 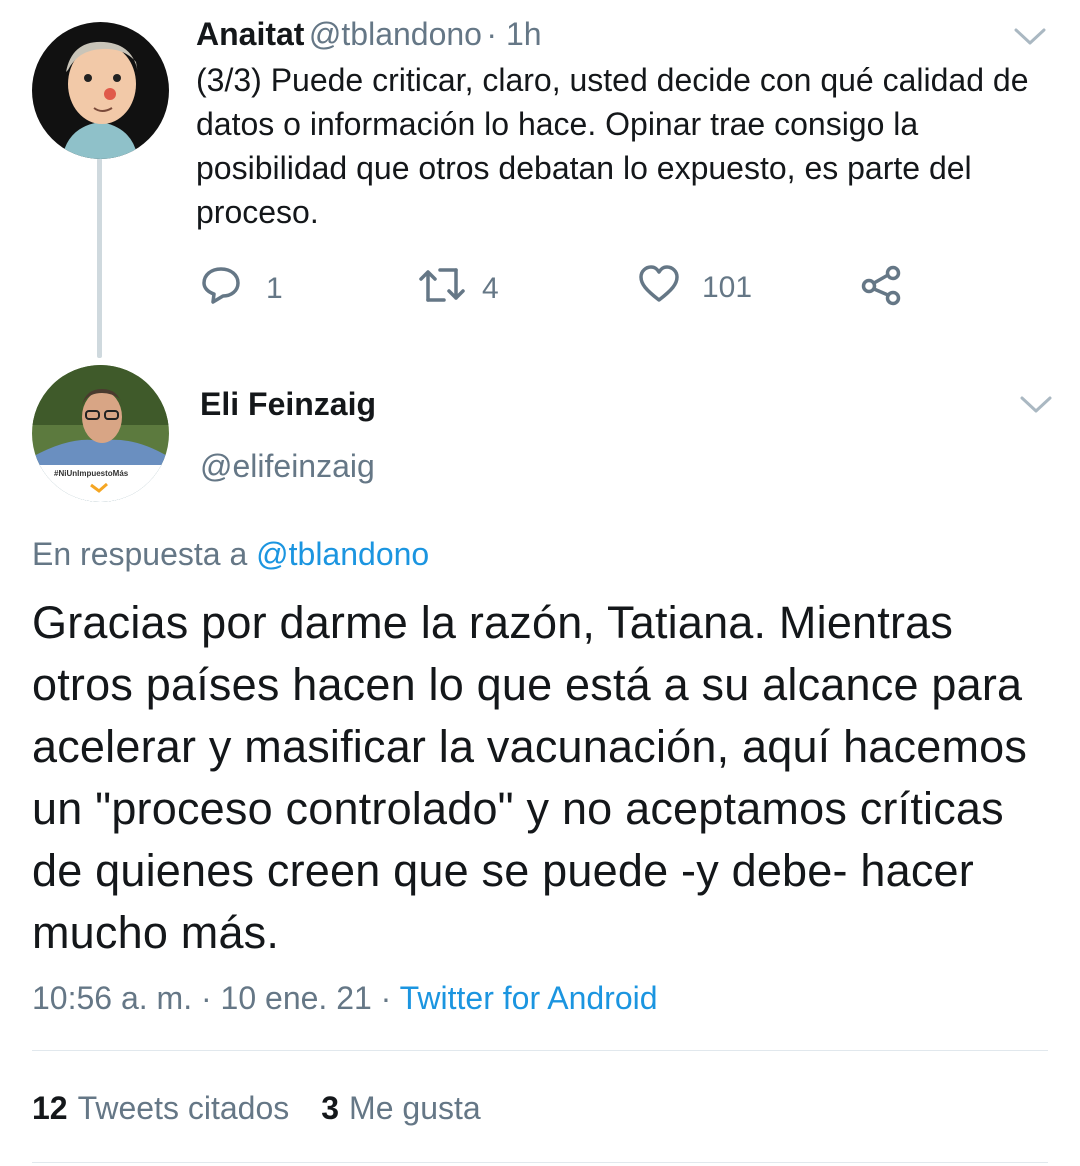 I want to click on quote-tweets-stat: 12 Tweets citados, so click(x=160, y=1108).